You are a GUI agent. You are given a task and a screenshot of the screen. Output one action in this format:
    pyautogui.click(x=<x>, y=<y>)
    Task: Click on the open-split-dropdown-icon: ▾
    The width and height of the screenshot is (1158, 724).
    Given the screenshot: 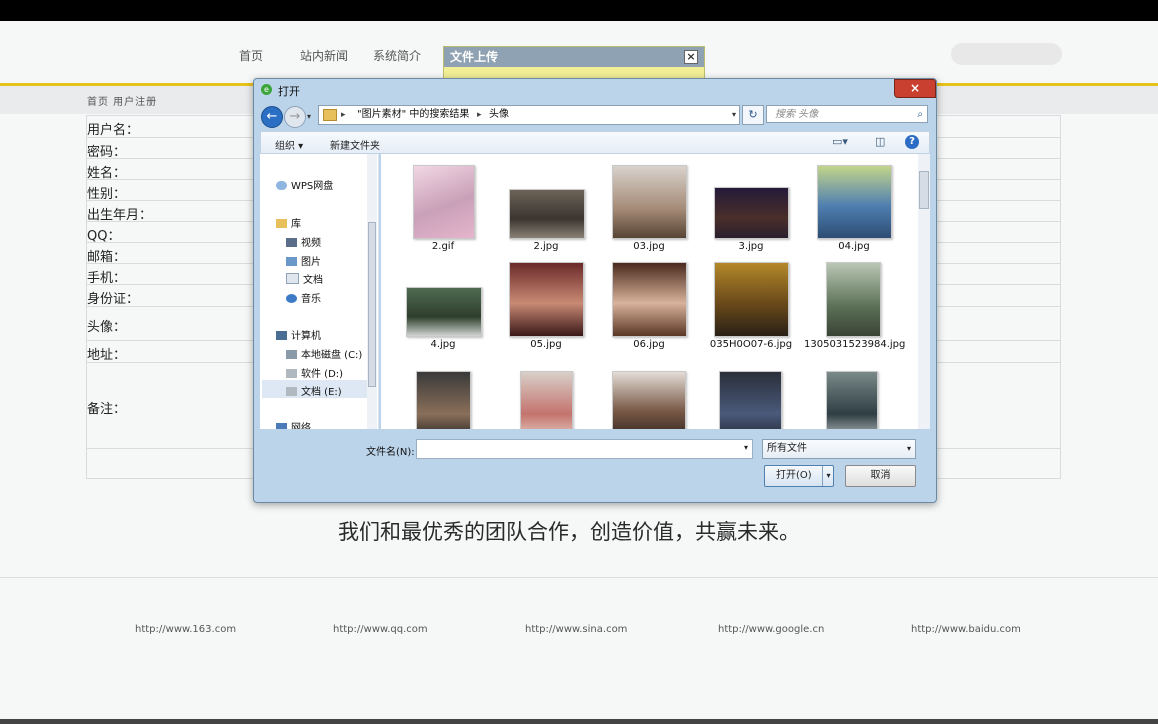 What is the action you would take?
    pyautogui.click(x=828, y=476)
    